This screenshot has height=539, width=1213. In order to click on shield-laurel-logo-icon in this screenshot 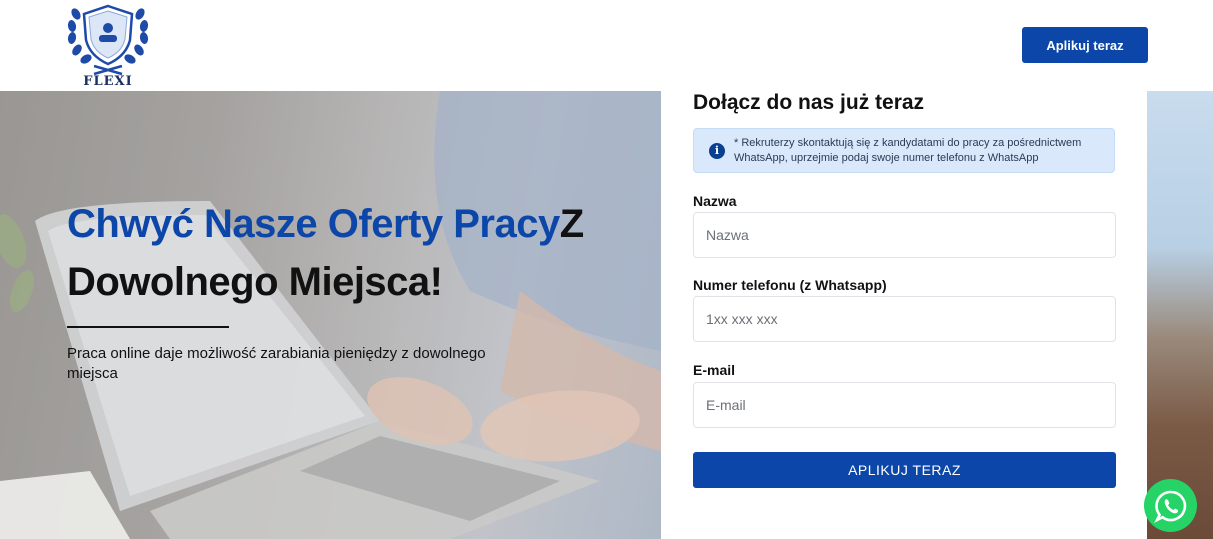, I will do `click(108, 40)`.